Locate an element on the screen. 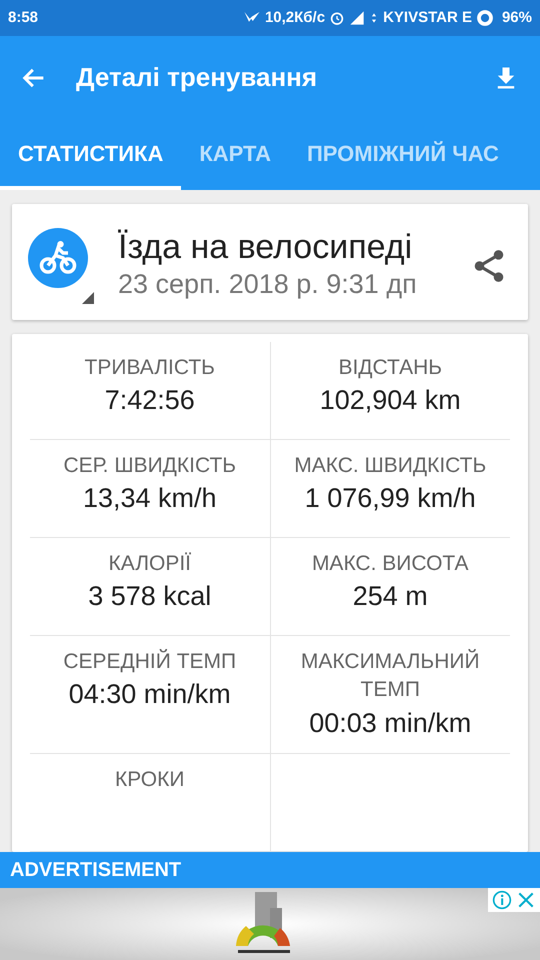  activity-title: Їзда на велосипеді is located at coordinates (266, 248).